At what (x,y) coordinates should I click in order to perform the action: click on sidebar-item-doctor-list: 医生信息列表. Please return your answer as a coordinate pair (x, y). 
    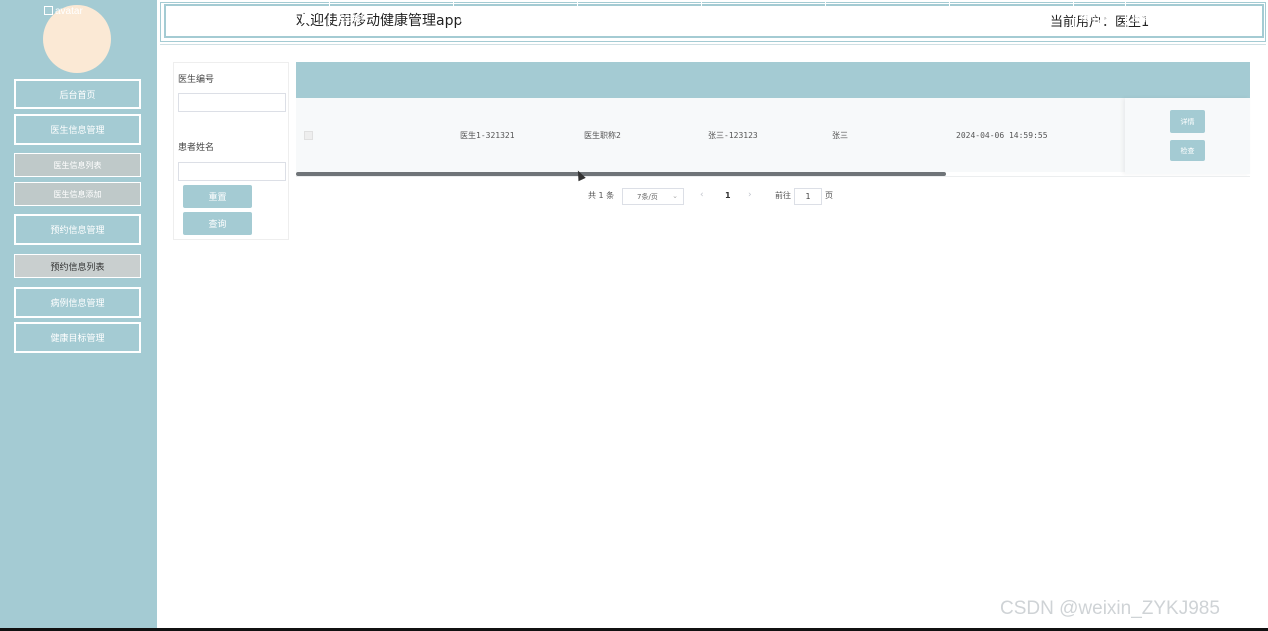
    Looking at the image, I should click on (77, 165).